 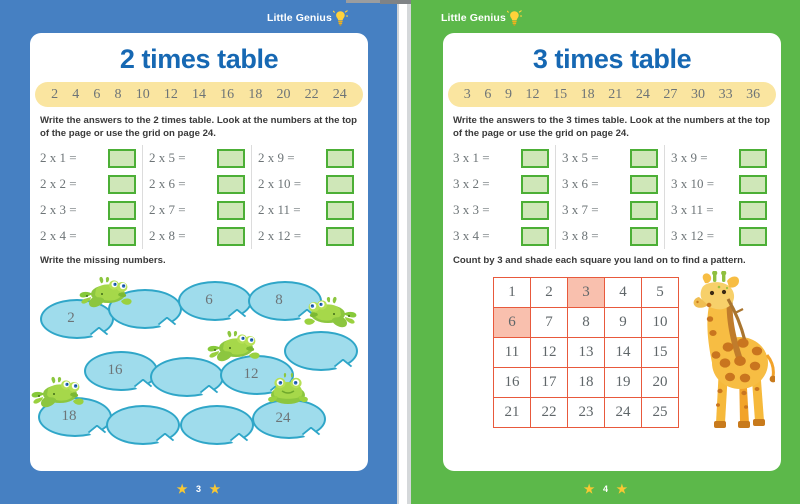 I want to click on counting-grid-cell: 11, so click(x=512, y=352).